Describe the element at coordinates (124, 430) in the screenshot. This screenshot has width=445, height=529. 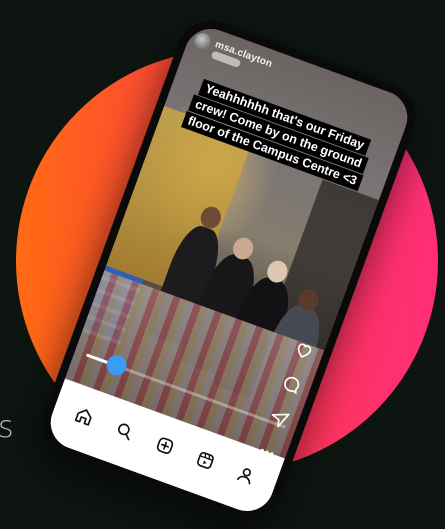
I see `search-icon` at that location.